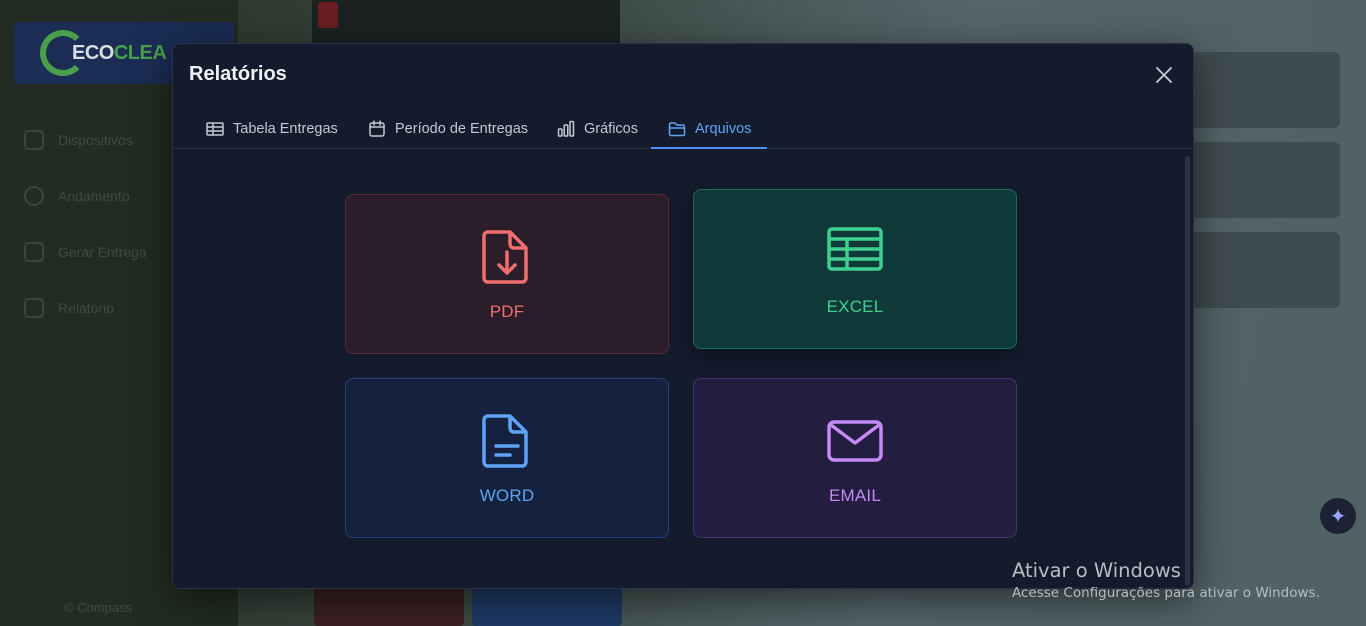  I want to click on document-text-icon, so click(505, 441).